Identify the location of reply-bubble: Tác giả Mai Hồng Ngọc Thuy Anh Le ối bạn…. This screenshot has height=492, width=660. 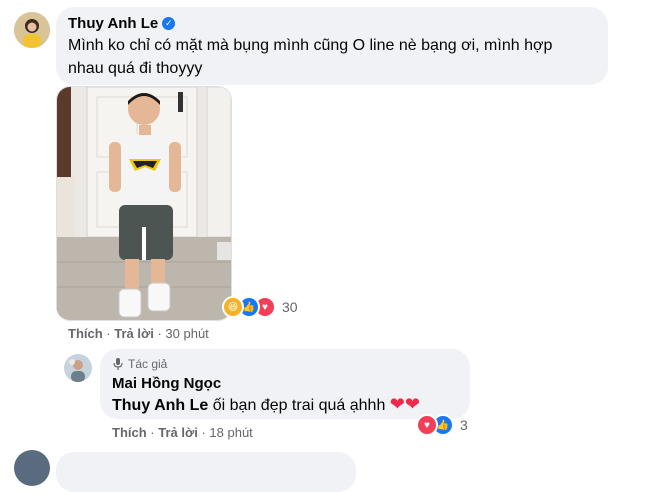
(285, 384).